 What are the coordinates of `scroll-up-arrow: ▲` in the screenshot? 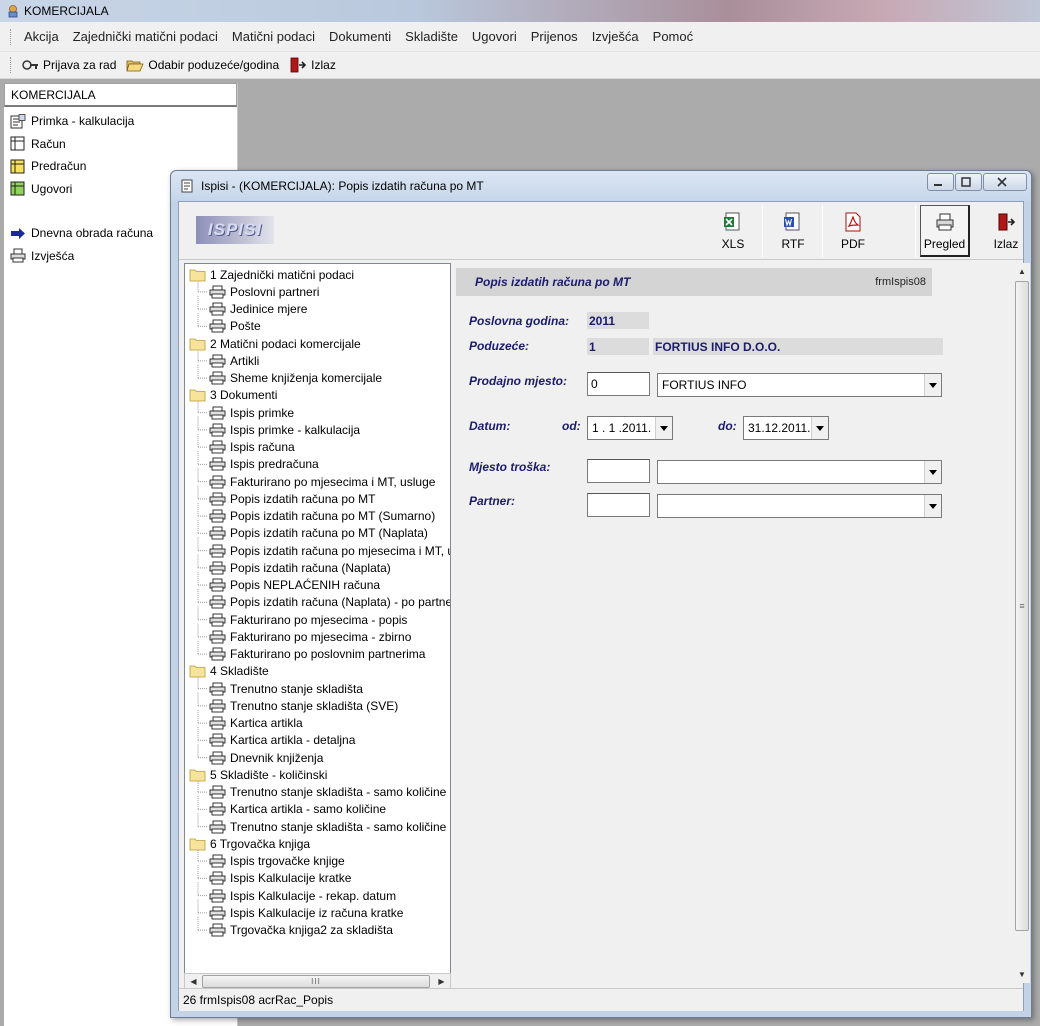 It's located at (1022, 271).